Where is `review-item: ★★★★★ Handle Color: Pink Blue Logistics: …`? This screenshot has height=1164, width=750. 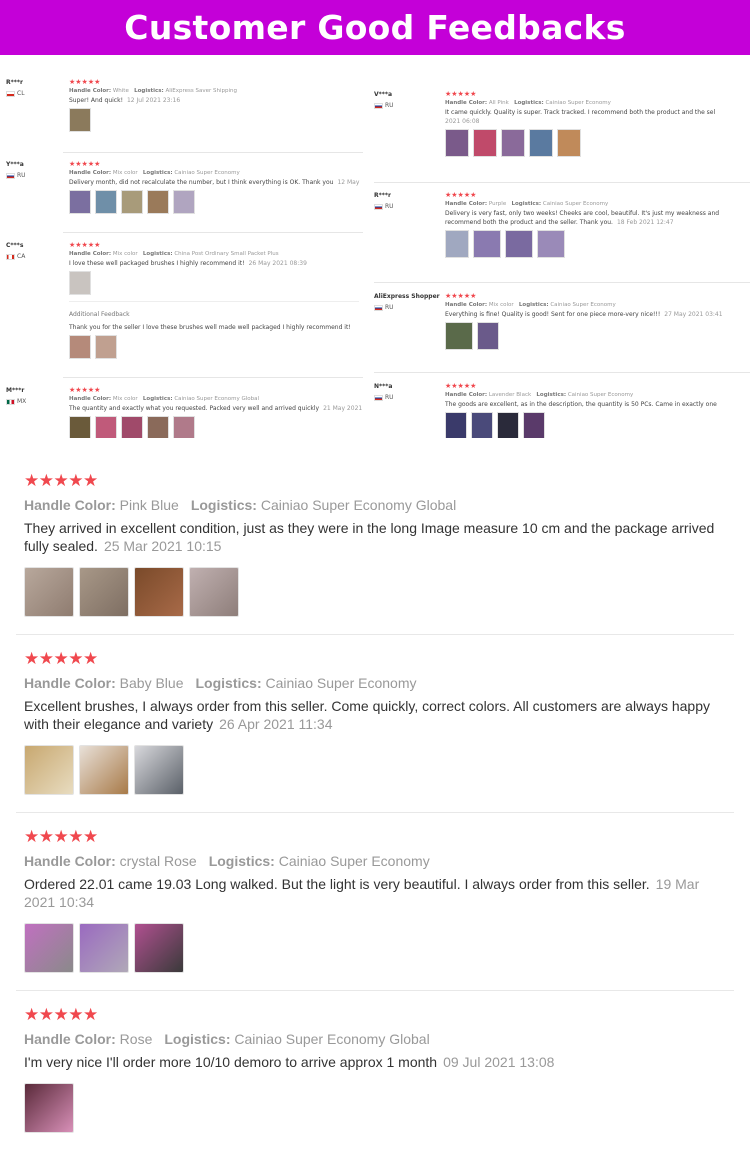 review-item: ★★★★★ Handle Color: Pink Blue Logistics: … is located at coordinates (379, 544).